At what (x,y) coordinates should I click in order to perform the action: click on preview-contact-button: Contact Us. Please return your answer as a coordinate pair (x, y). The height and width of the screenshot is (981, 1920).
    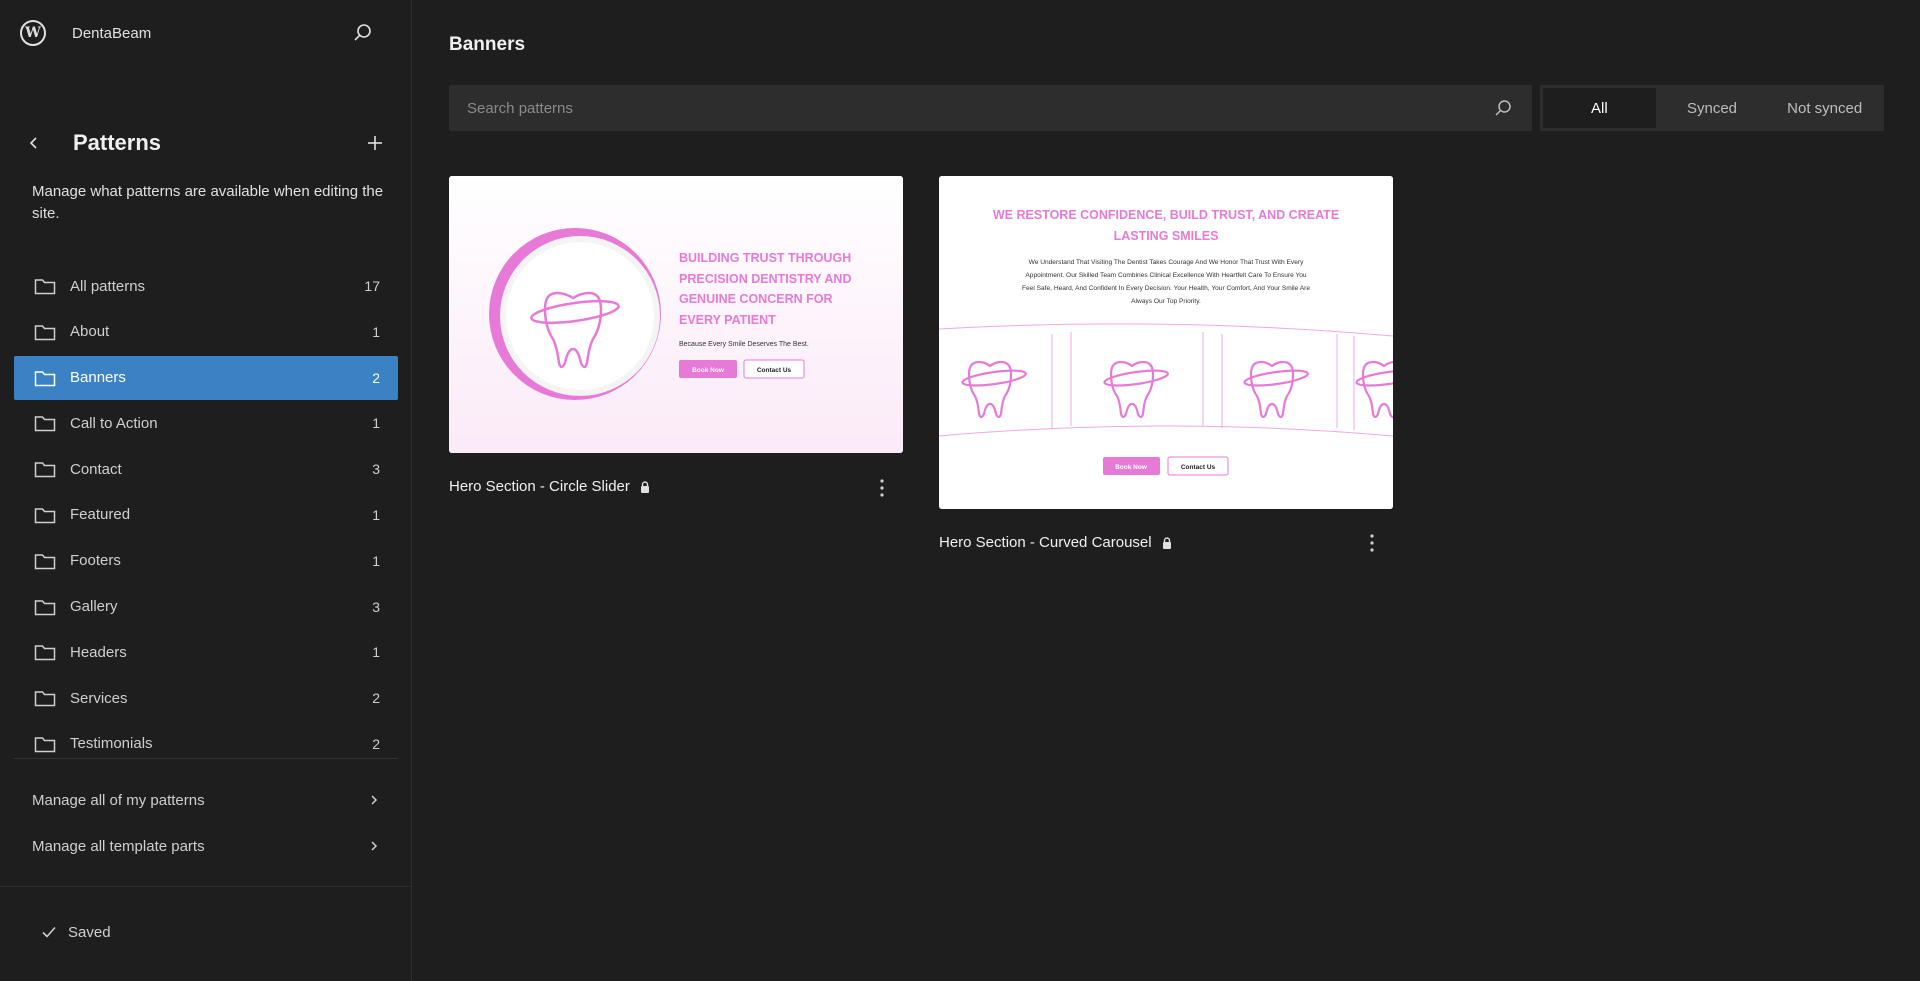
    Looking at the image, I should click on (1198, 467).